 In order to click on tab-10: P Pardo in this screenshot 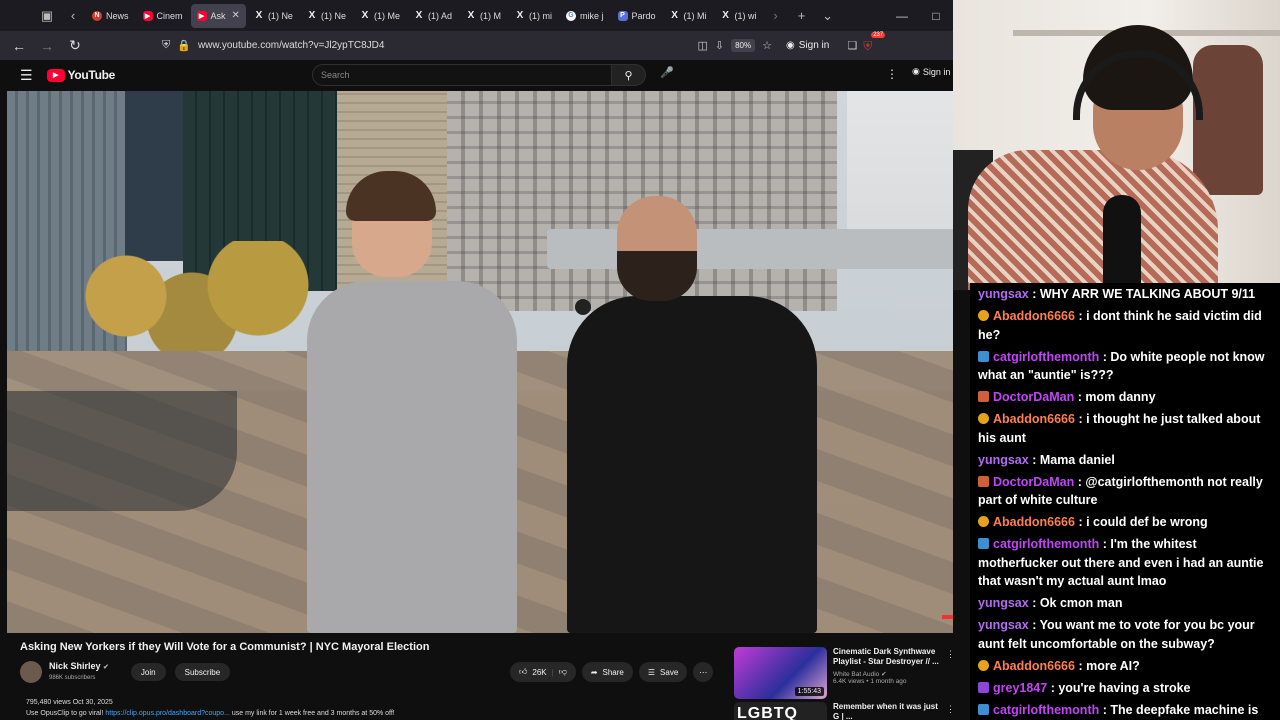, I will do `click(637, 16)`.